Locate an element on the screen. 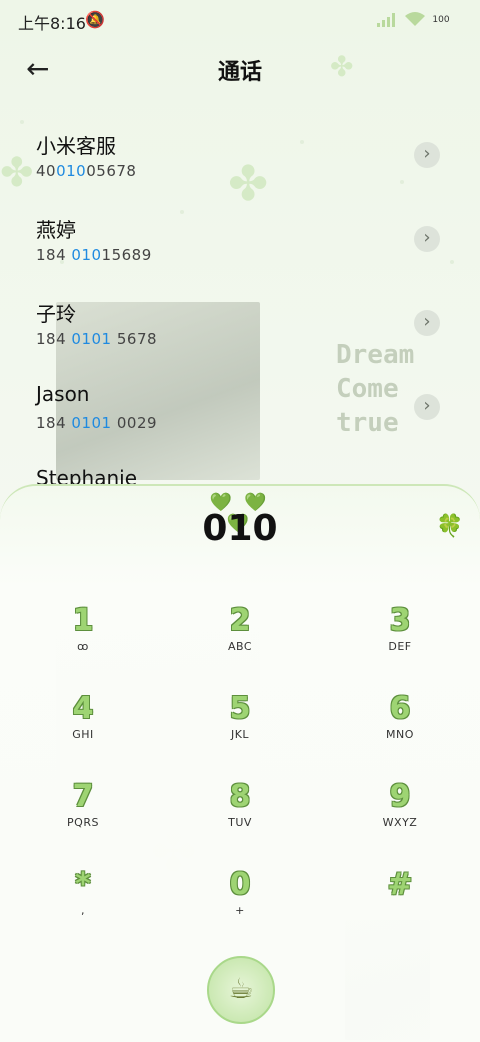 The width and height of the screenshot is (480, 1042). cellular-signal-icon is located at coordinates (386, 20).